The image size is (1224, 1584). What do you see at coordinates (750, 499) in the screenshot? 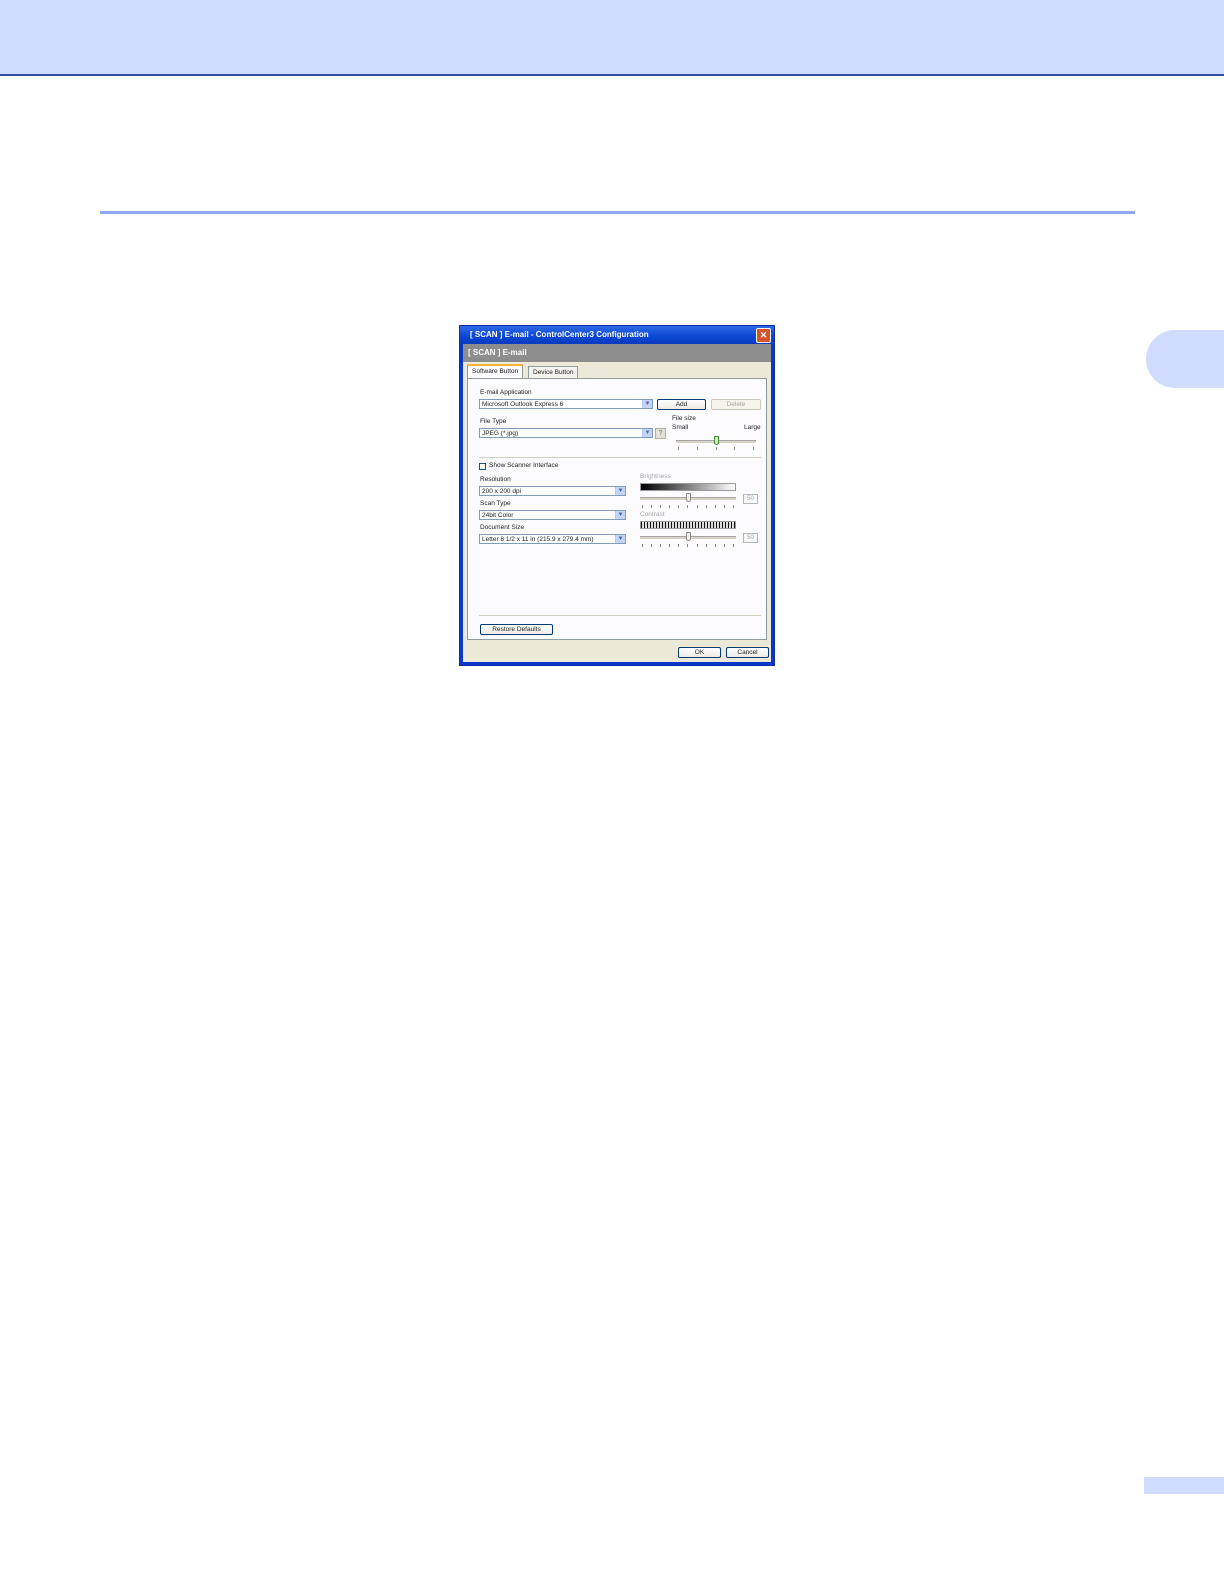
I see `brightness-value-box: 50` at bounding box center [750, 499].